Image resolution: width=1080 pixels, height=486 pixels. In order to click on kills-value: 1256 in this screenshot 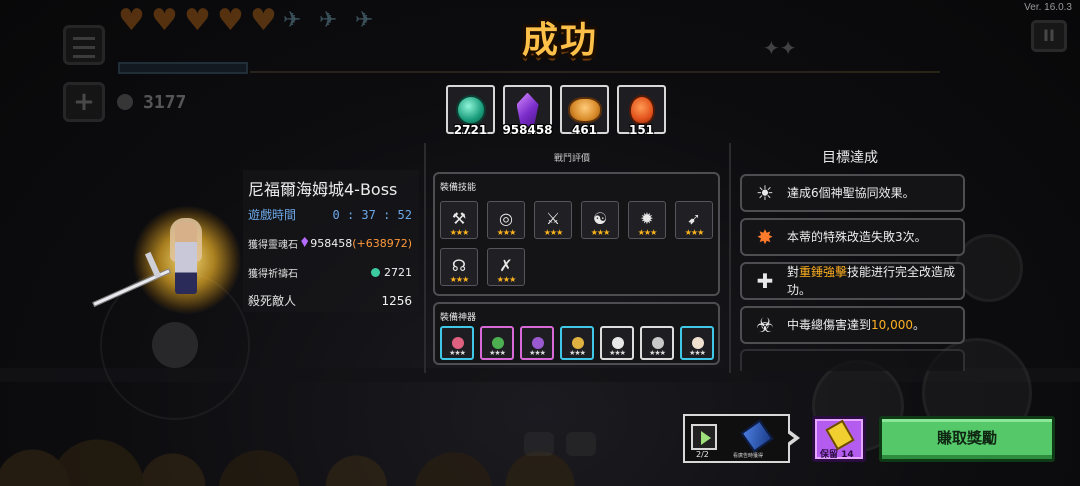, I will do `click(396, 300)`.